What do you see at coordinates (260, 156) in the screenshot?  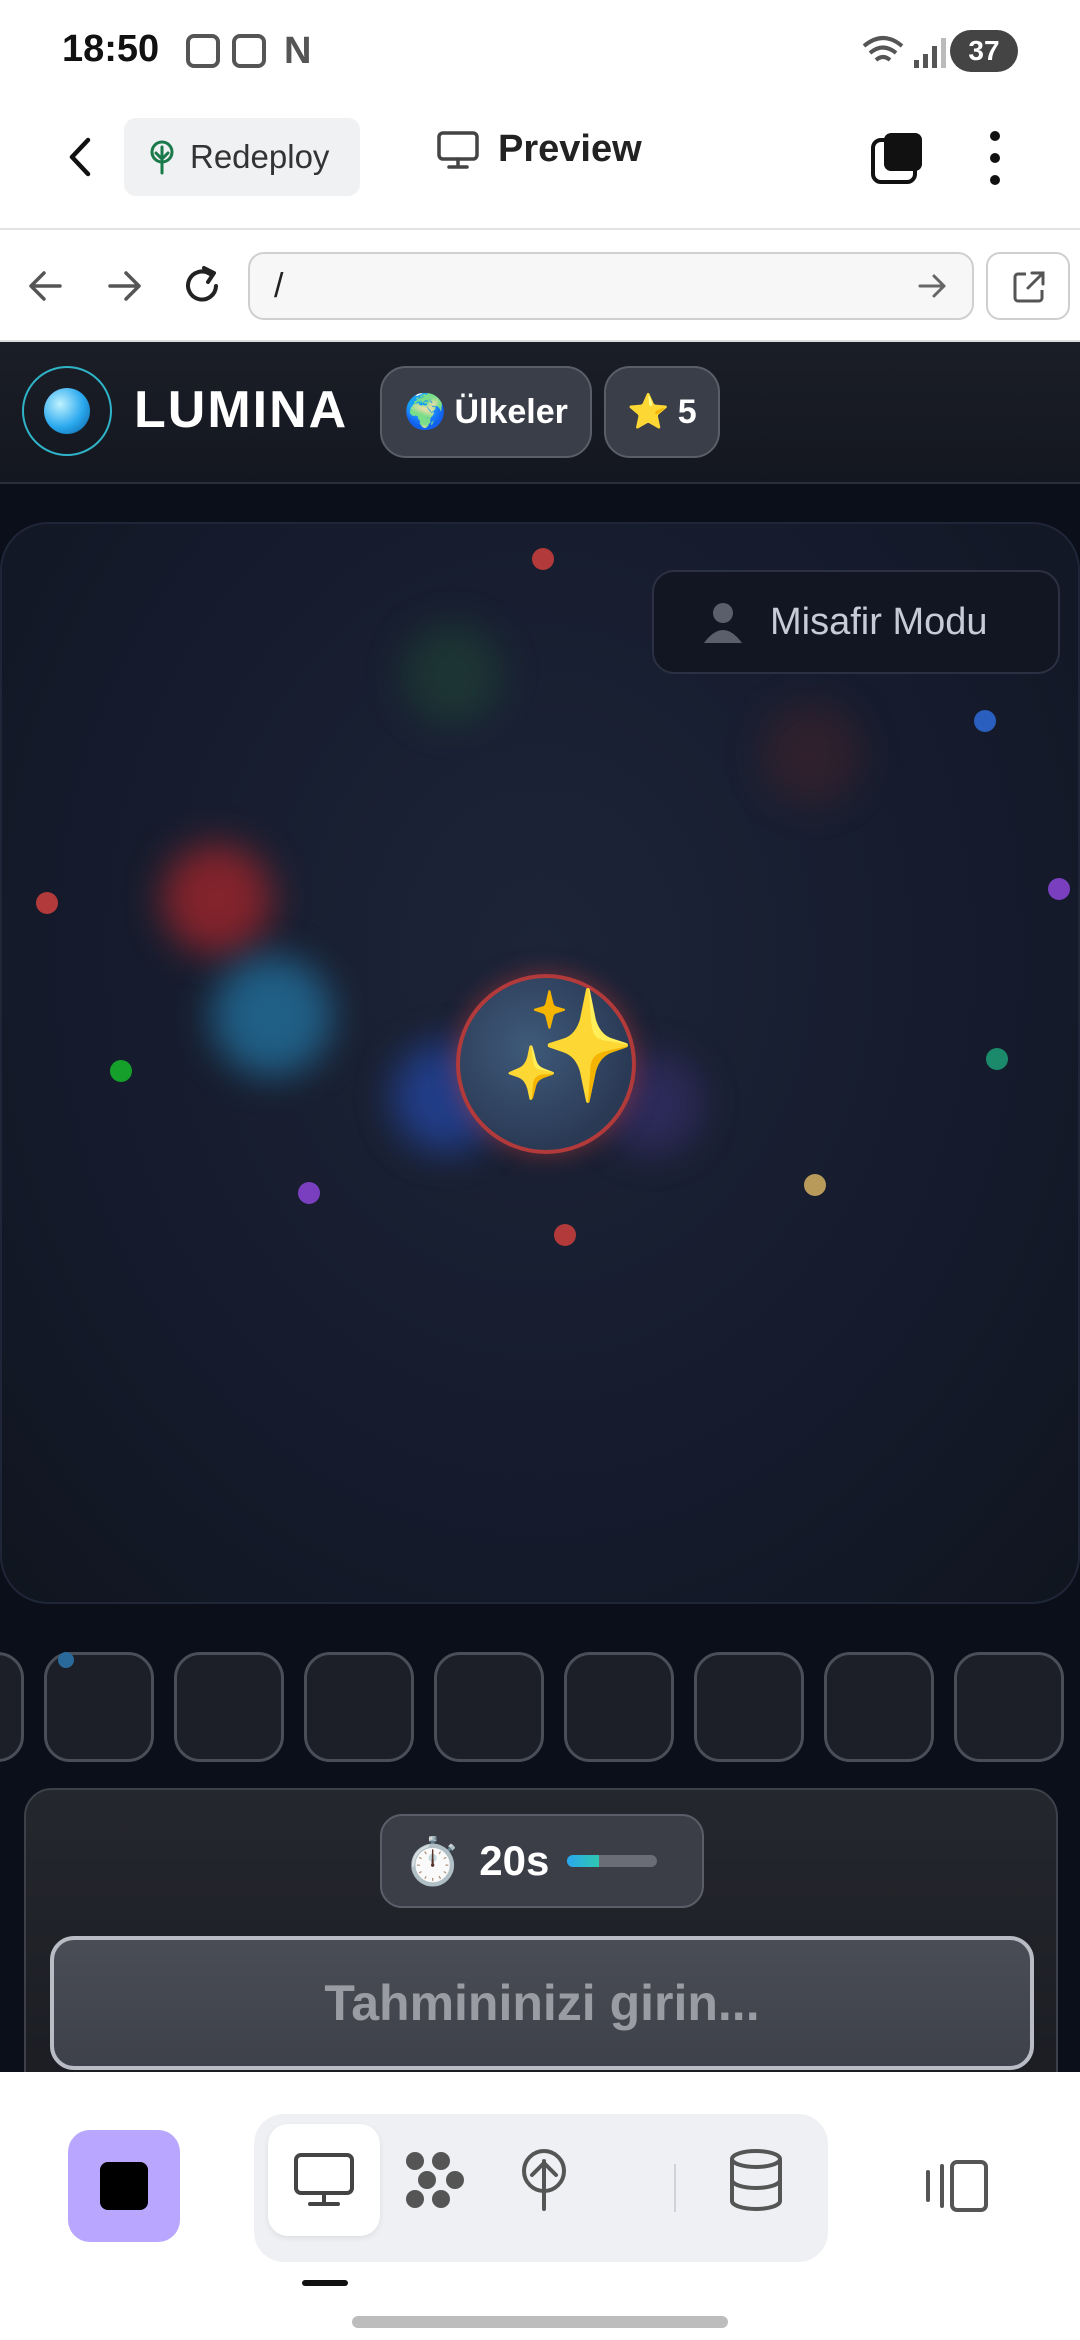 I see `redeploy-label: Redeploy` at bounding box center [260, 156].